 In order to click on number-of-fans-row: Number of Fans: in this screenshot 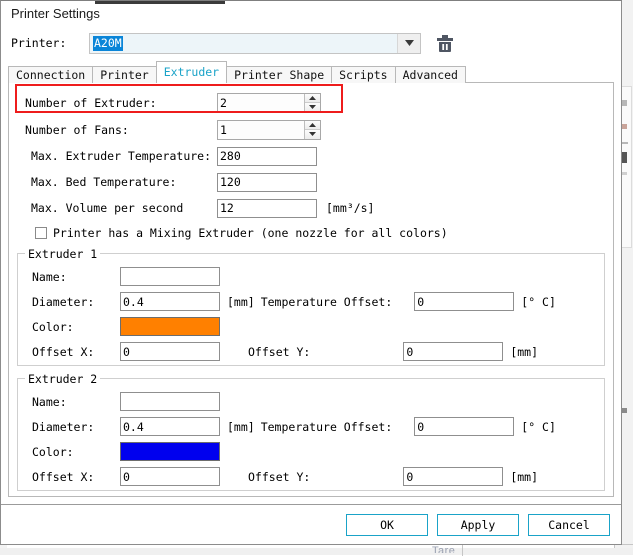, I will do `click(311, 129)`.